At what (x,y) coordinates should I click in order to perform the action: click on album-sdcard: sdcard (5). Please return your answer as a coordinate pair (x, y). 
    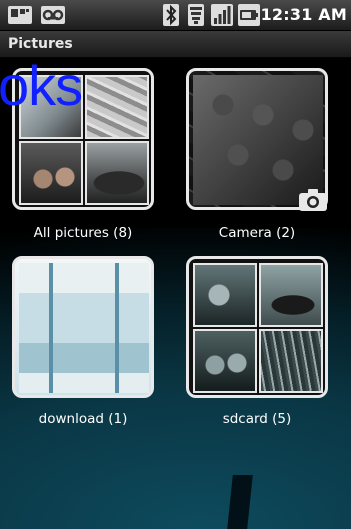
    Looking at the image, I should click on (257, 343).